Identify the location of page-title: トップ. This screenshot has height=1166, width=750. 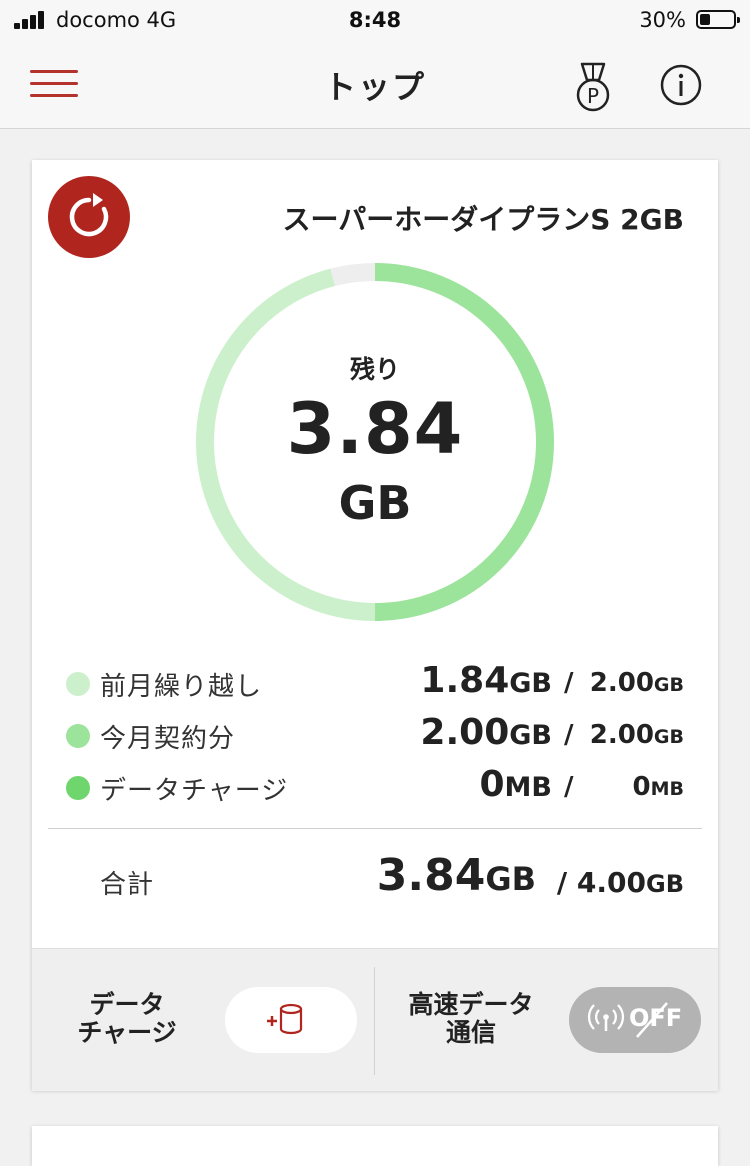
(374, 87).